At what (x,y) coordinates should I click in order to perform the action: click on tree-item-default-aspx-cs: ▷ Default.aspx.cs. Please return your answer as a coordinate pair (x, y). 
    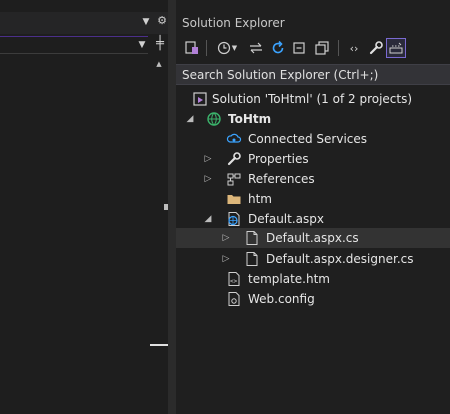
    Looking at the image, I should click on (313, 238).